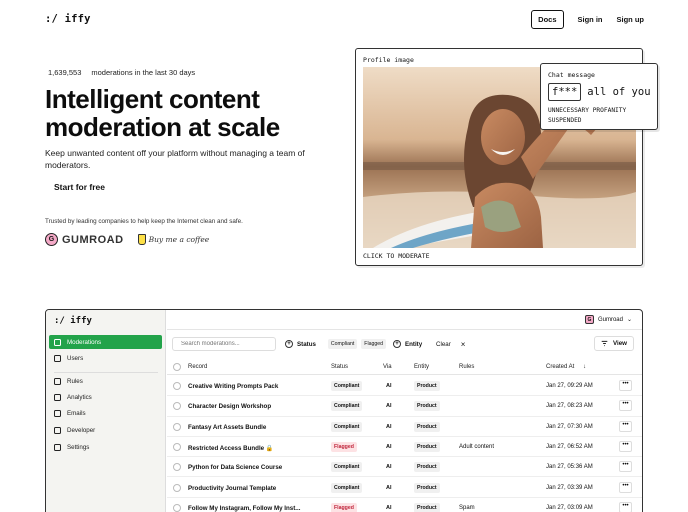 This screenshot has width=688, height=512. Describe the element at coordinates (443, 344) in the screenshot. I see `clear-label: Clear` at that location.